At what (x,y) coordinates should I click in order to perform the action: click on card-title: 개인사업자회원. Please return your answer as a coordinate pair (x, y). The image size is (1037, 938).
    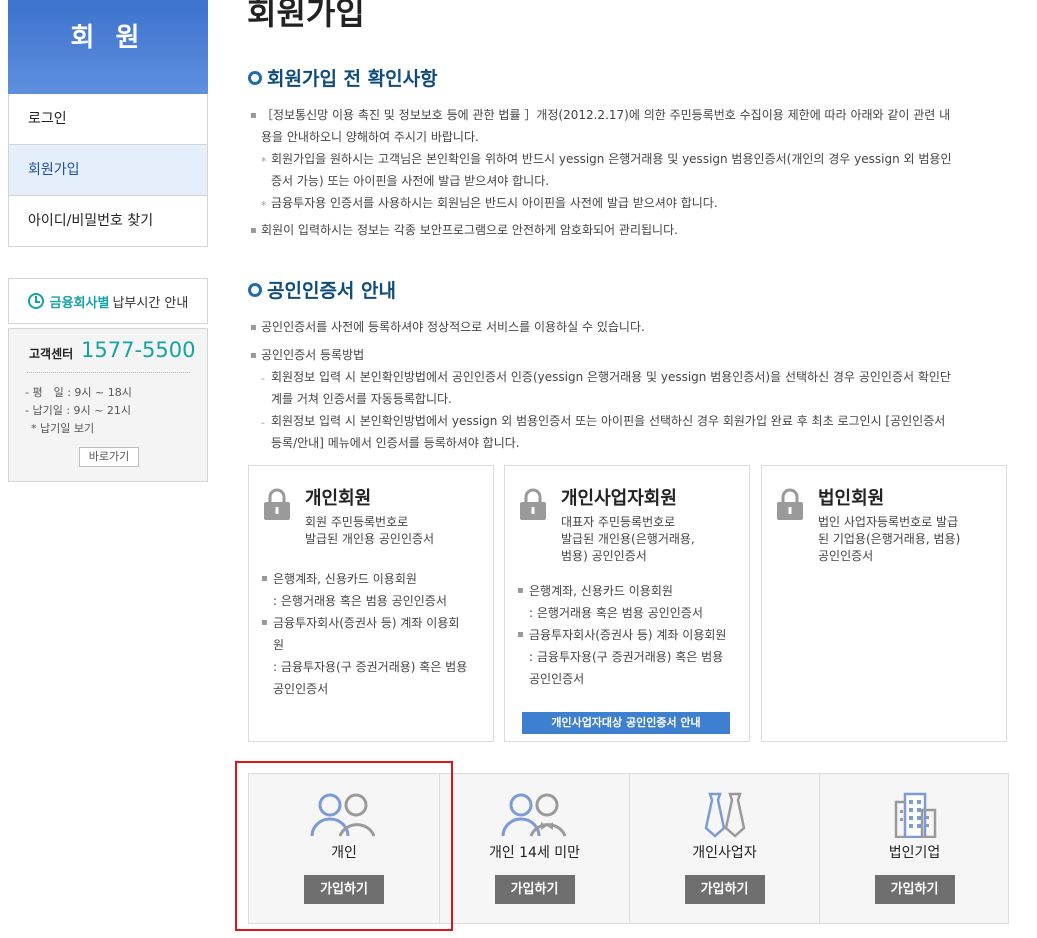
    Looking at the image, I should click on (619, 498).